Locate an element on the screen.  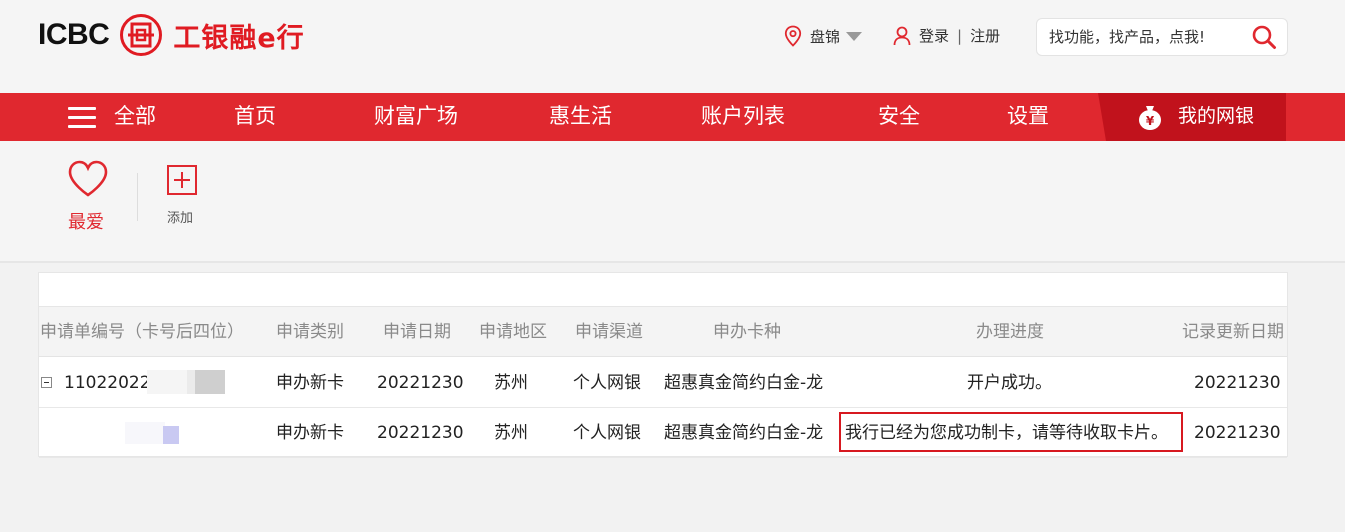
cell-id: 11022022 is located at coordinates (107, 383).